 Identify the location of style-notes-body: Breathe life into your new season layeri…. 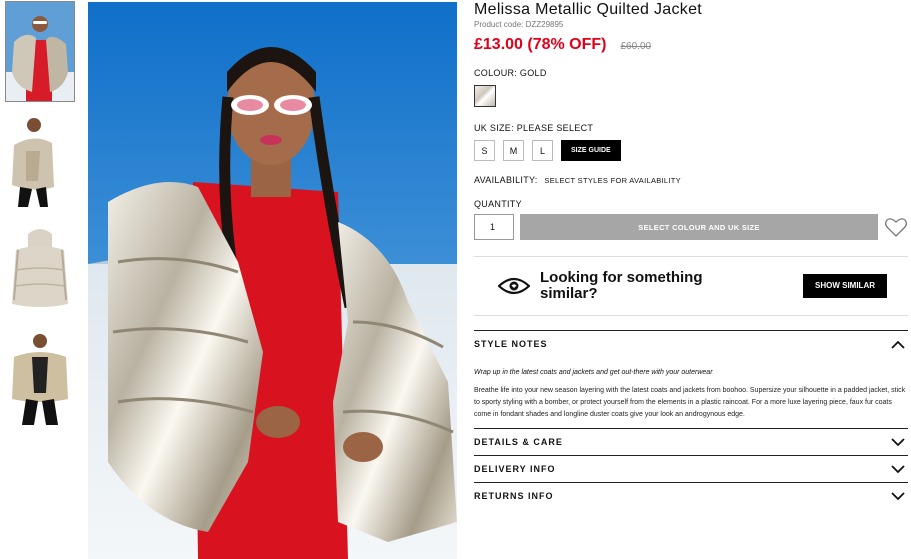
(690, 402).